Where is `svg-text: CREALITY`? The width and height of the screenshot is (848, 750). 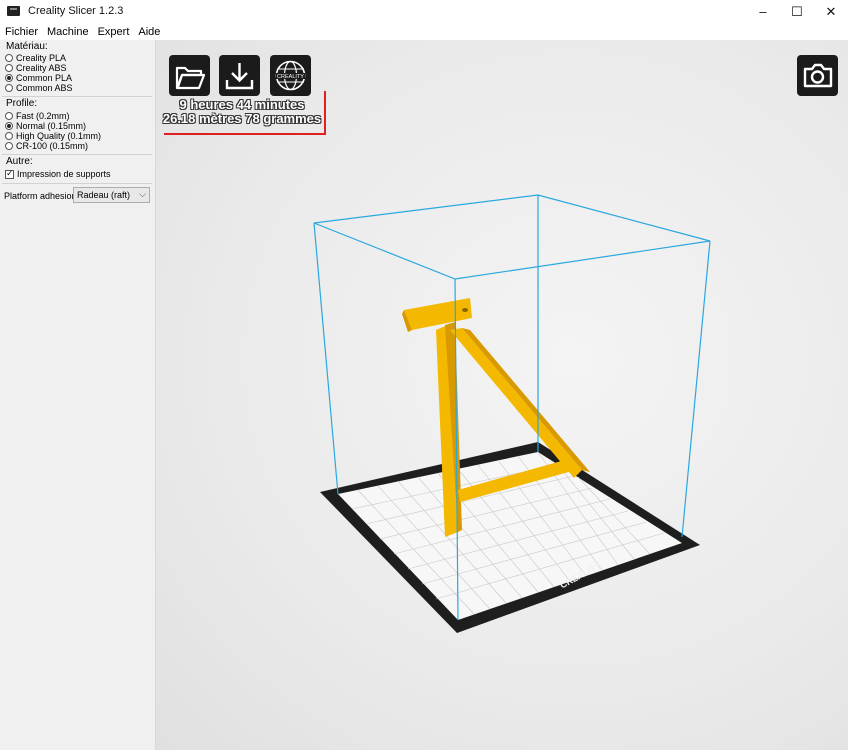 svg-text: CREALITY is located at coordinates (290, 77).